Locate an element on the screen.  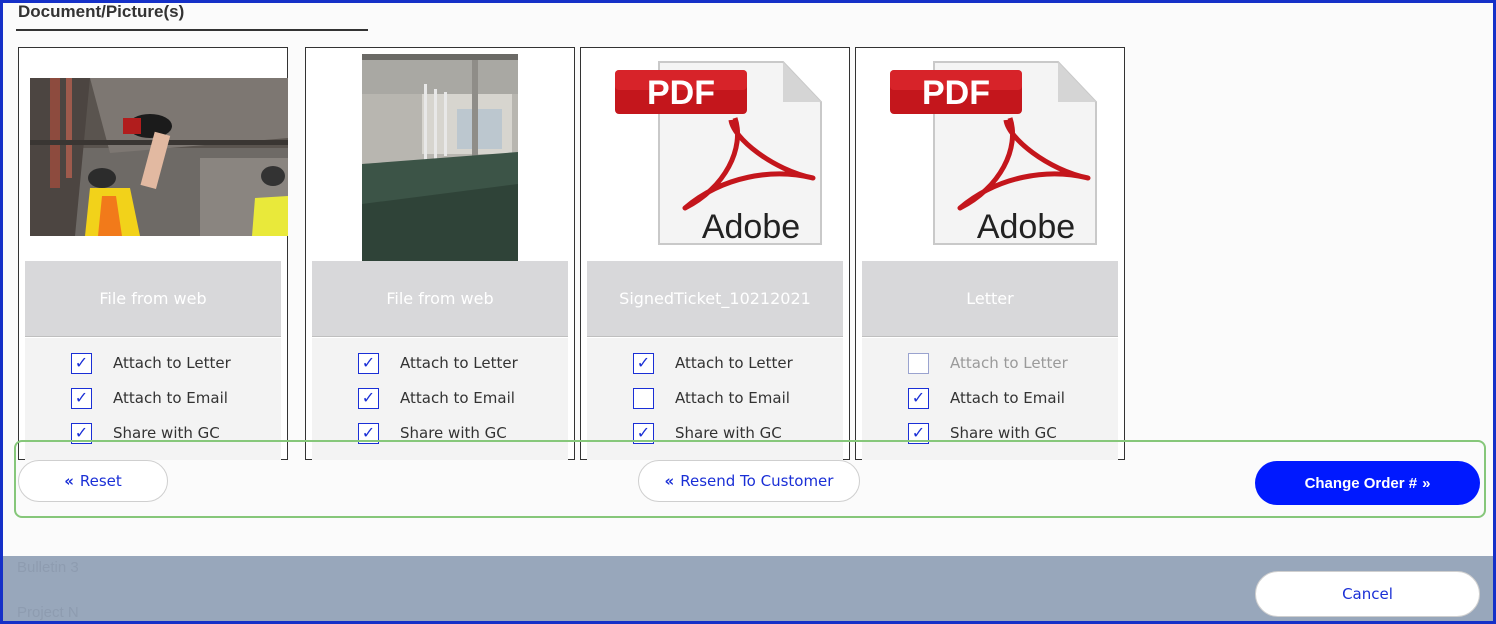
resend-label: Resend To Customer is located at coordinates (757, 481).